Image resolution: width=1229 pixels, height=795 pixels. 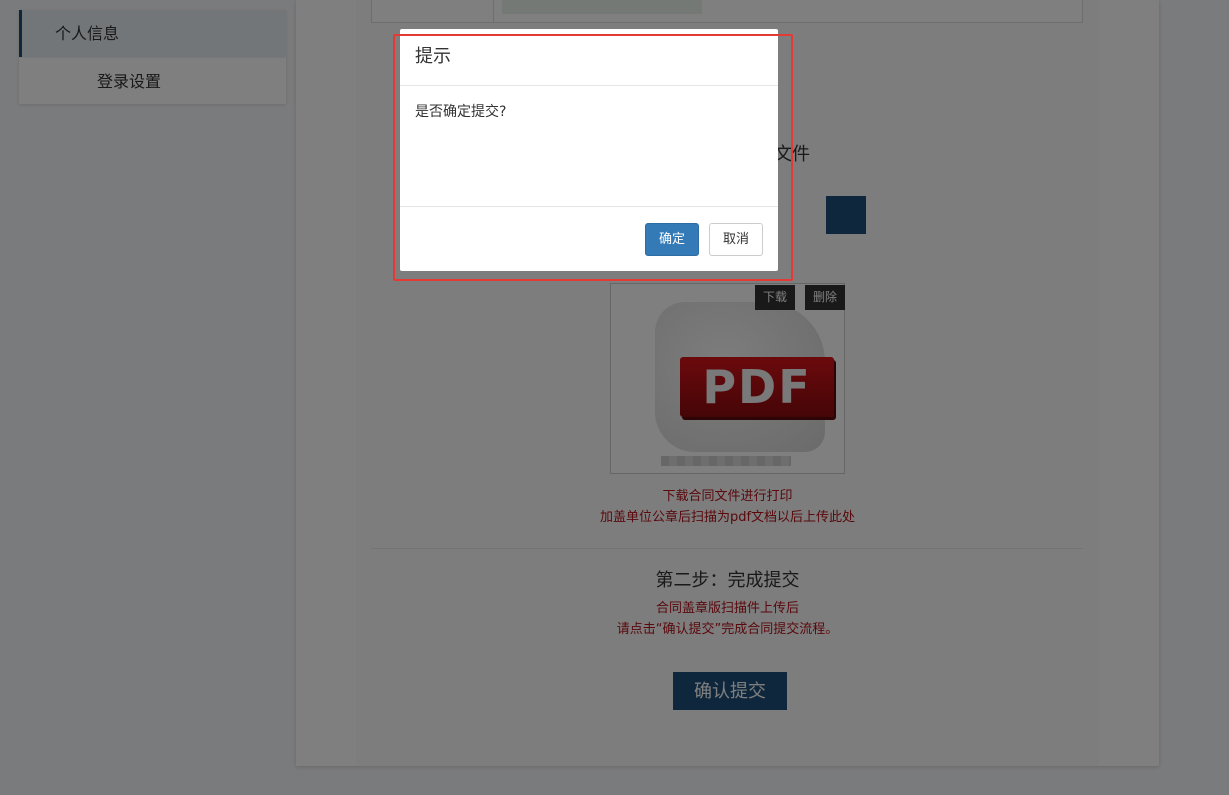 What do you see at coordinates (589, 150) in the screenshot?
I see `confirm-dialog: 提示 是否确定提交? 确定 取消` at bounding box center [589, 150].